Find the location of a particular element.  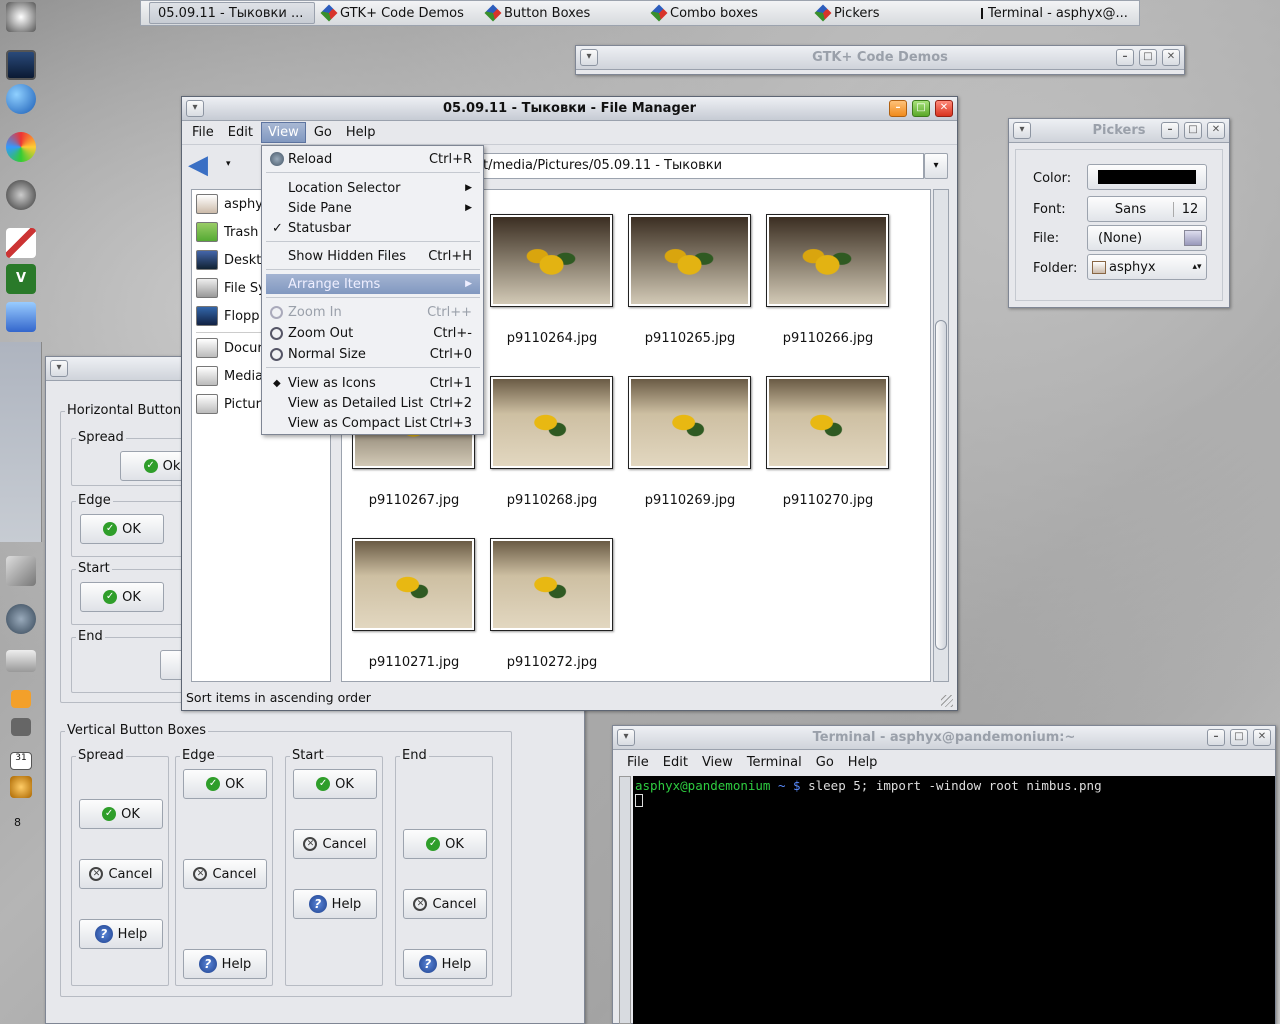

menu-item-arrange-items: Arrange Items ▶ is located at coordinates (373, 284).